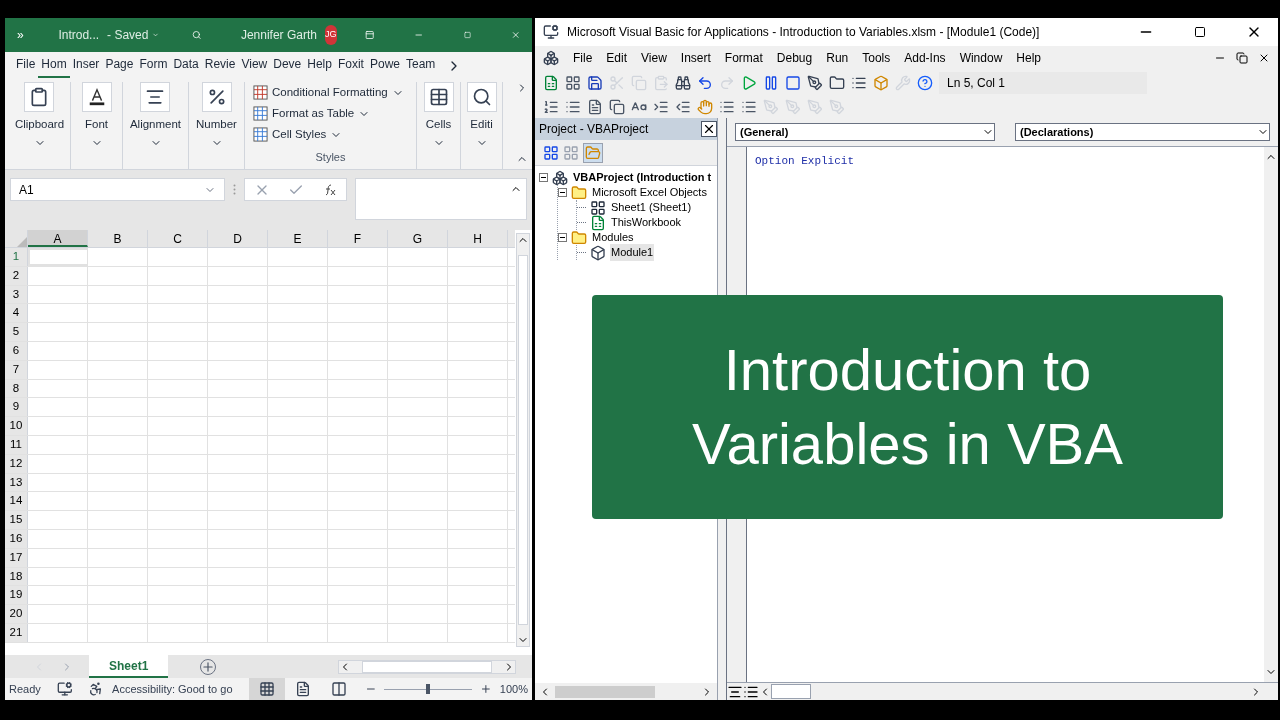 The height and width of the screenshot is (720, 1280). Describe the element at coordinates (595, 106) in the screenshot. I see `document-icon` at that location.